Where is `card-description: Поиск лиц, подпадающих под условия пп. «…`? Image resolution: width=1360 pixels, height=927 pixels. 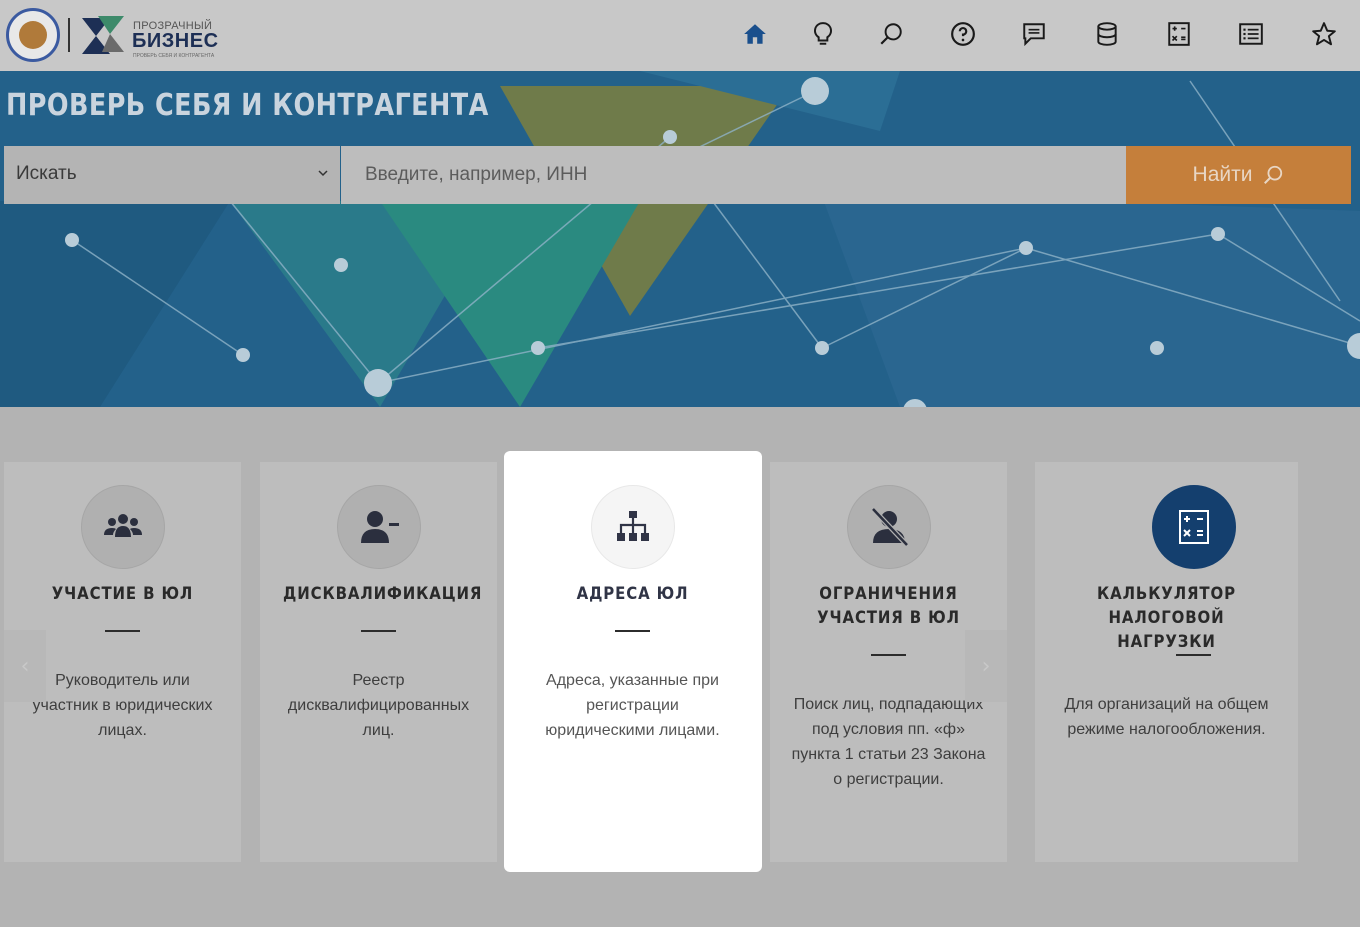 card-description: Поиск лиц, подпадающих под условия пп. «… is located at coordinates (888, 742).